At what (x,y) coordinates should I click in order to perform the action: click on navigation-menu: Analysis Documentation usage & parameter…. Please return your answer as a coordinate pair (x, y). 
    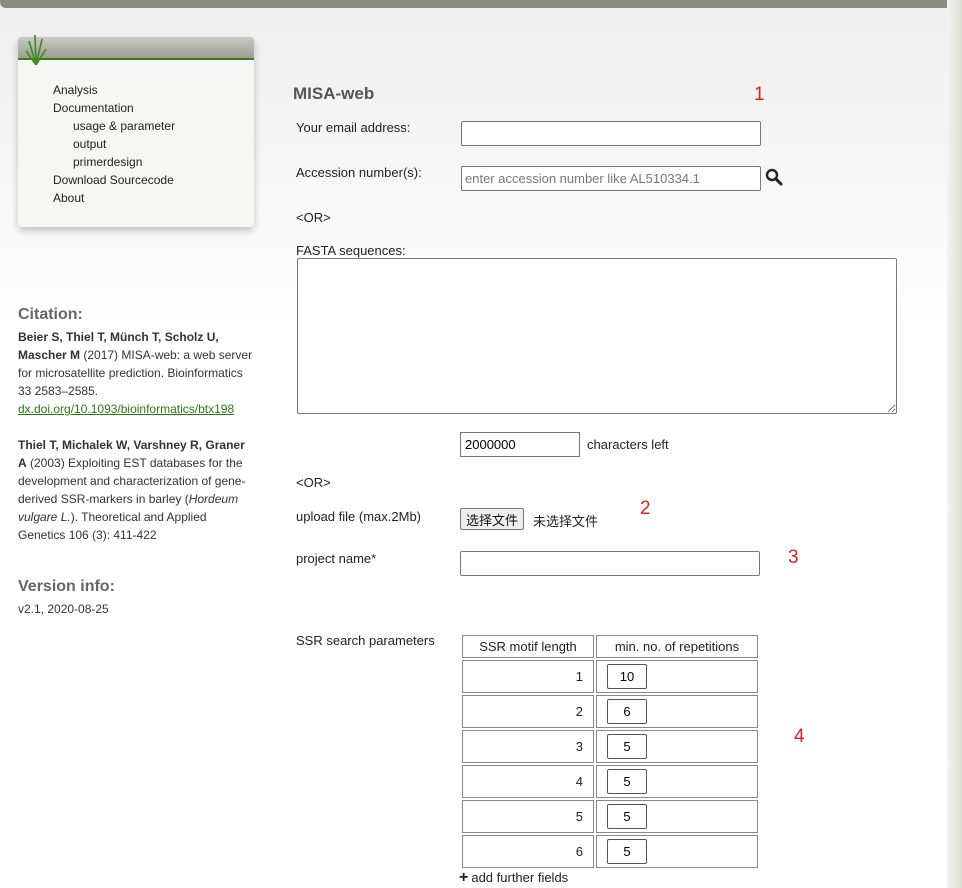
    Looking at the image, I should click on (114, 144).